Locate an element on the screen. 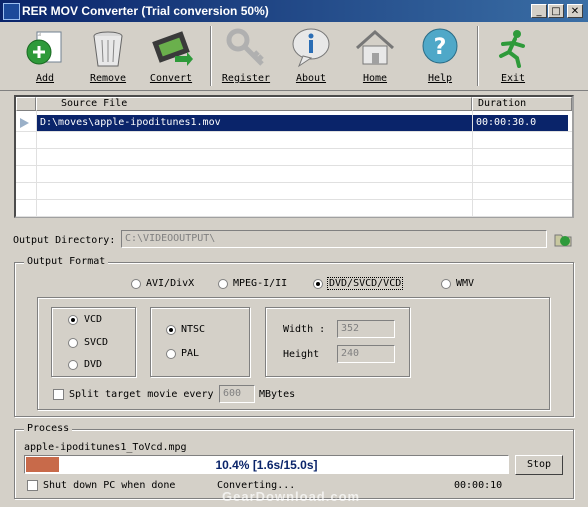  split-unit-label: MBytes is located at coordinates (277, 394).